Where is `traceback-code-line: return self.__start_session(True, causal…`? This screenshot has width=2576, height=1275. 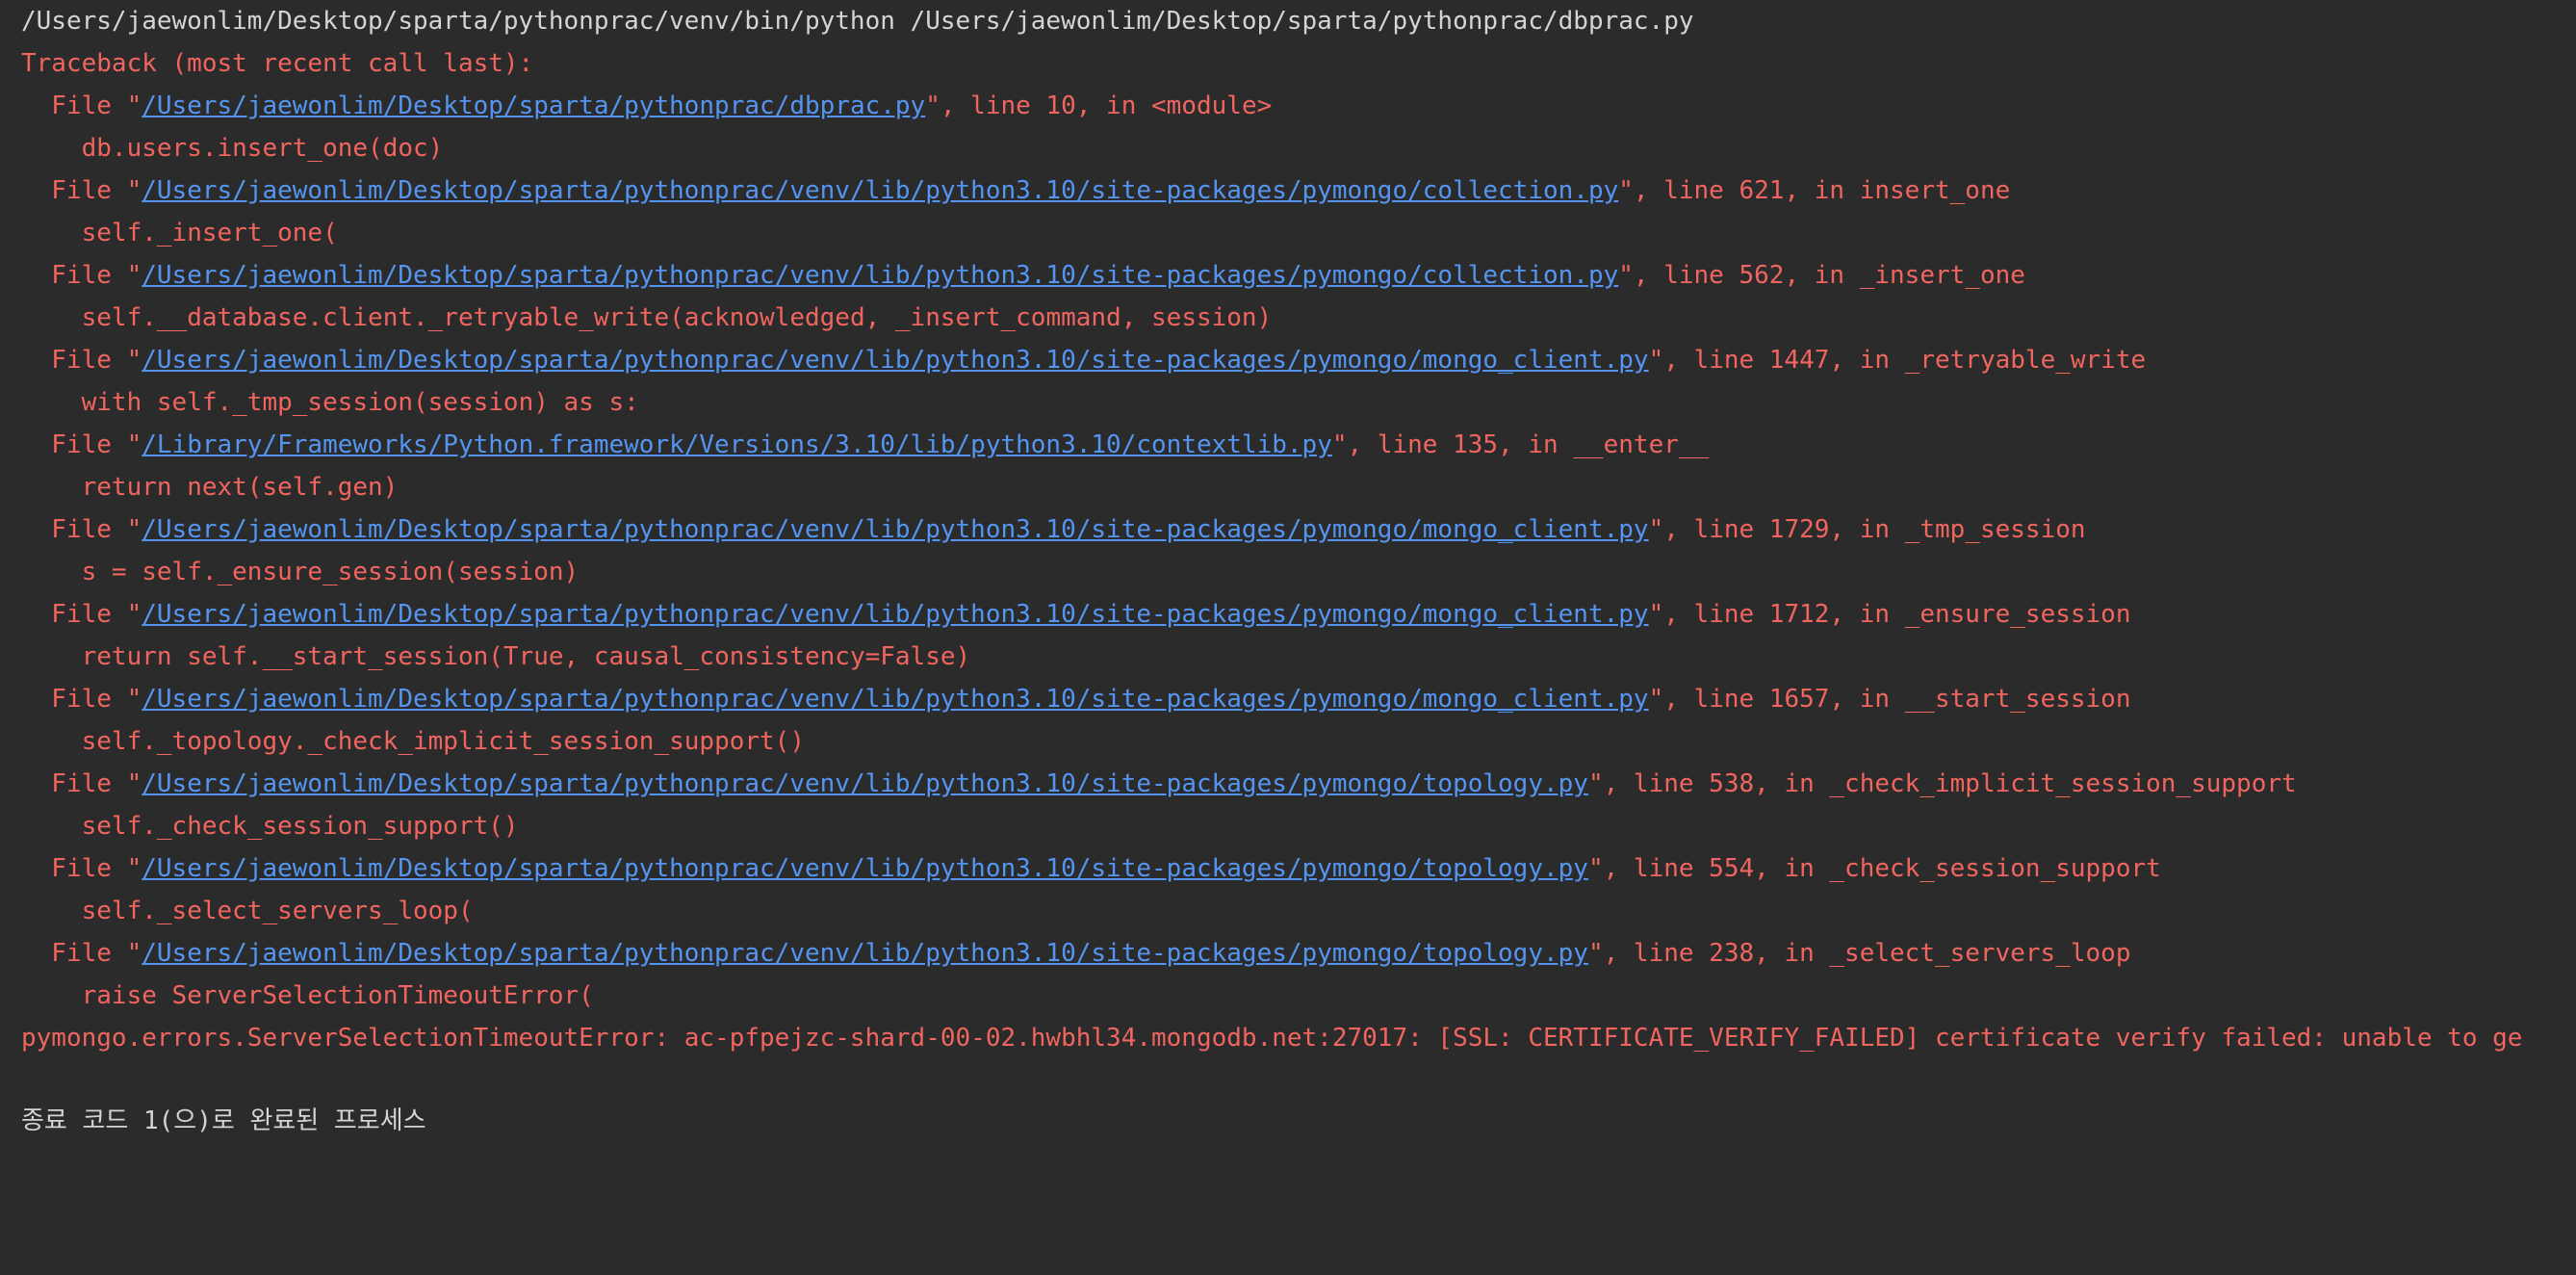 traceback-code-line: return self.__start_session(True, causal… is located at coordinates (496, 657).